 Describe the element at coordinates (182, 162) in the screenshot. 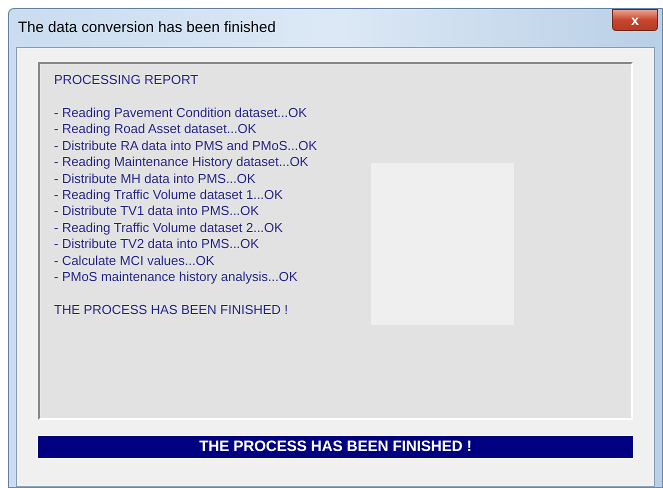

I see `report-line: - Reading Maintenance History dataset...OK` at that location.